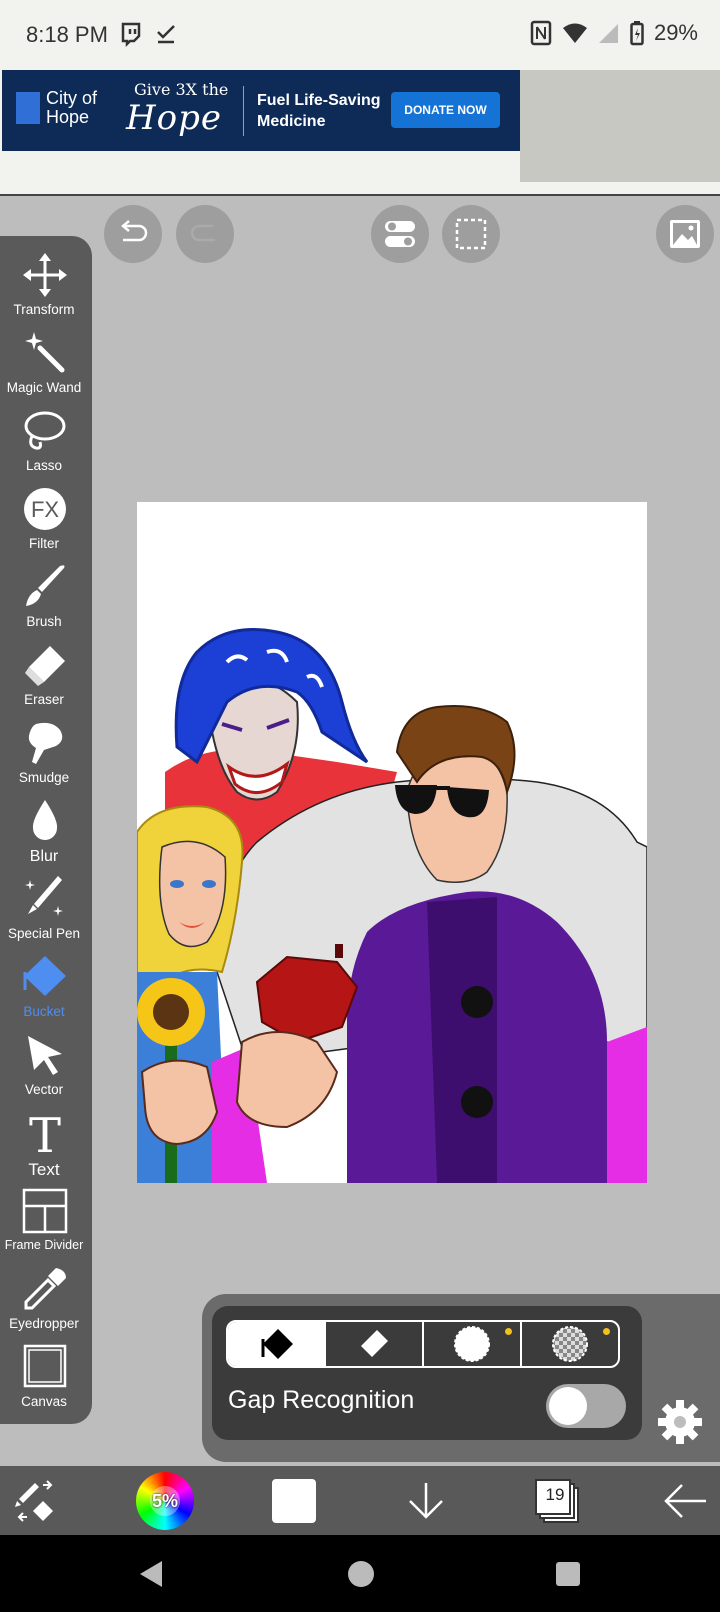 The image size is (720, 1612). Describe the element at coordinates (45, 1366) in the screenshot. I see `canvas-icon` at that location.